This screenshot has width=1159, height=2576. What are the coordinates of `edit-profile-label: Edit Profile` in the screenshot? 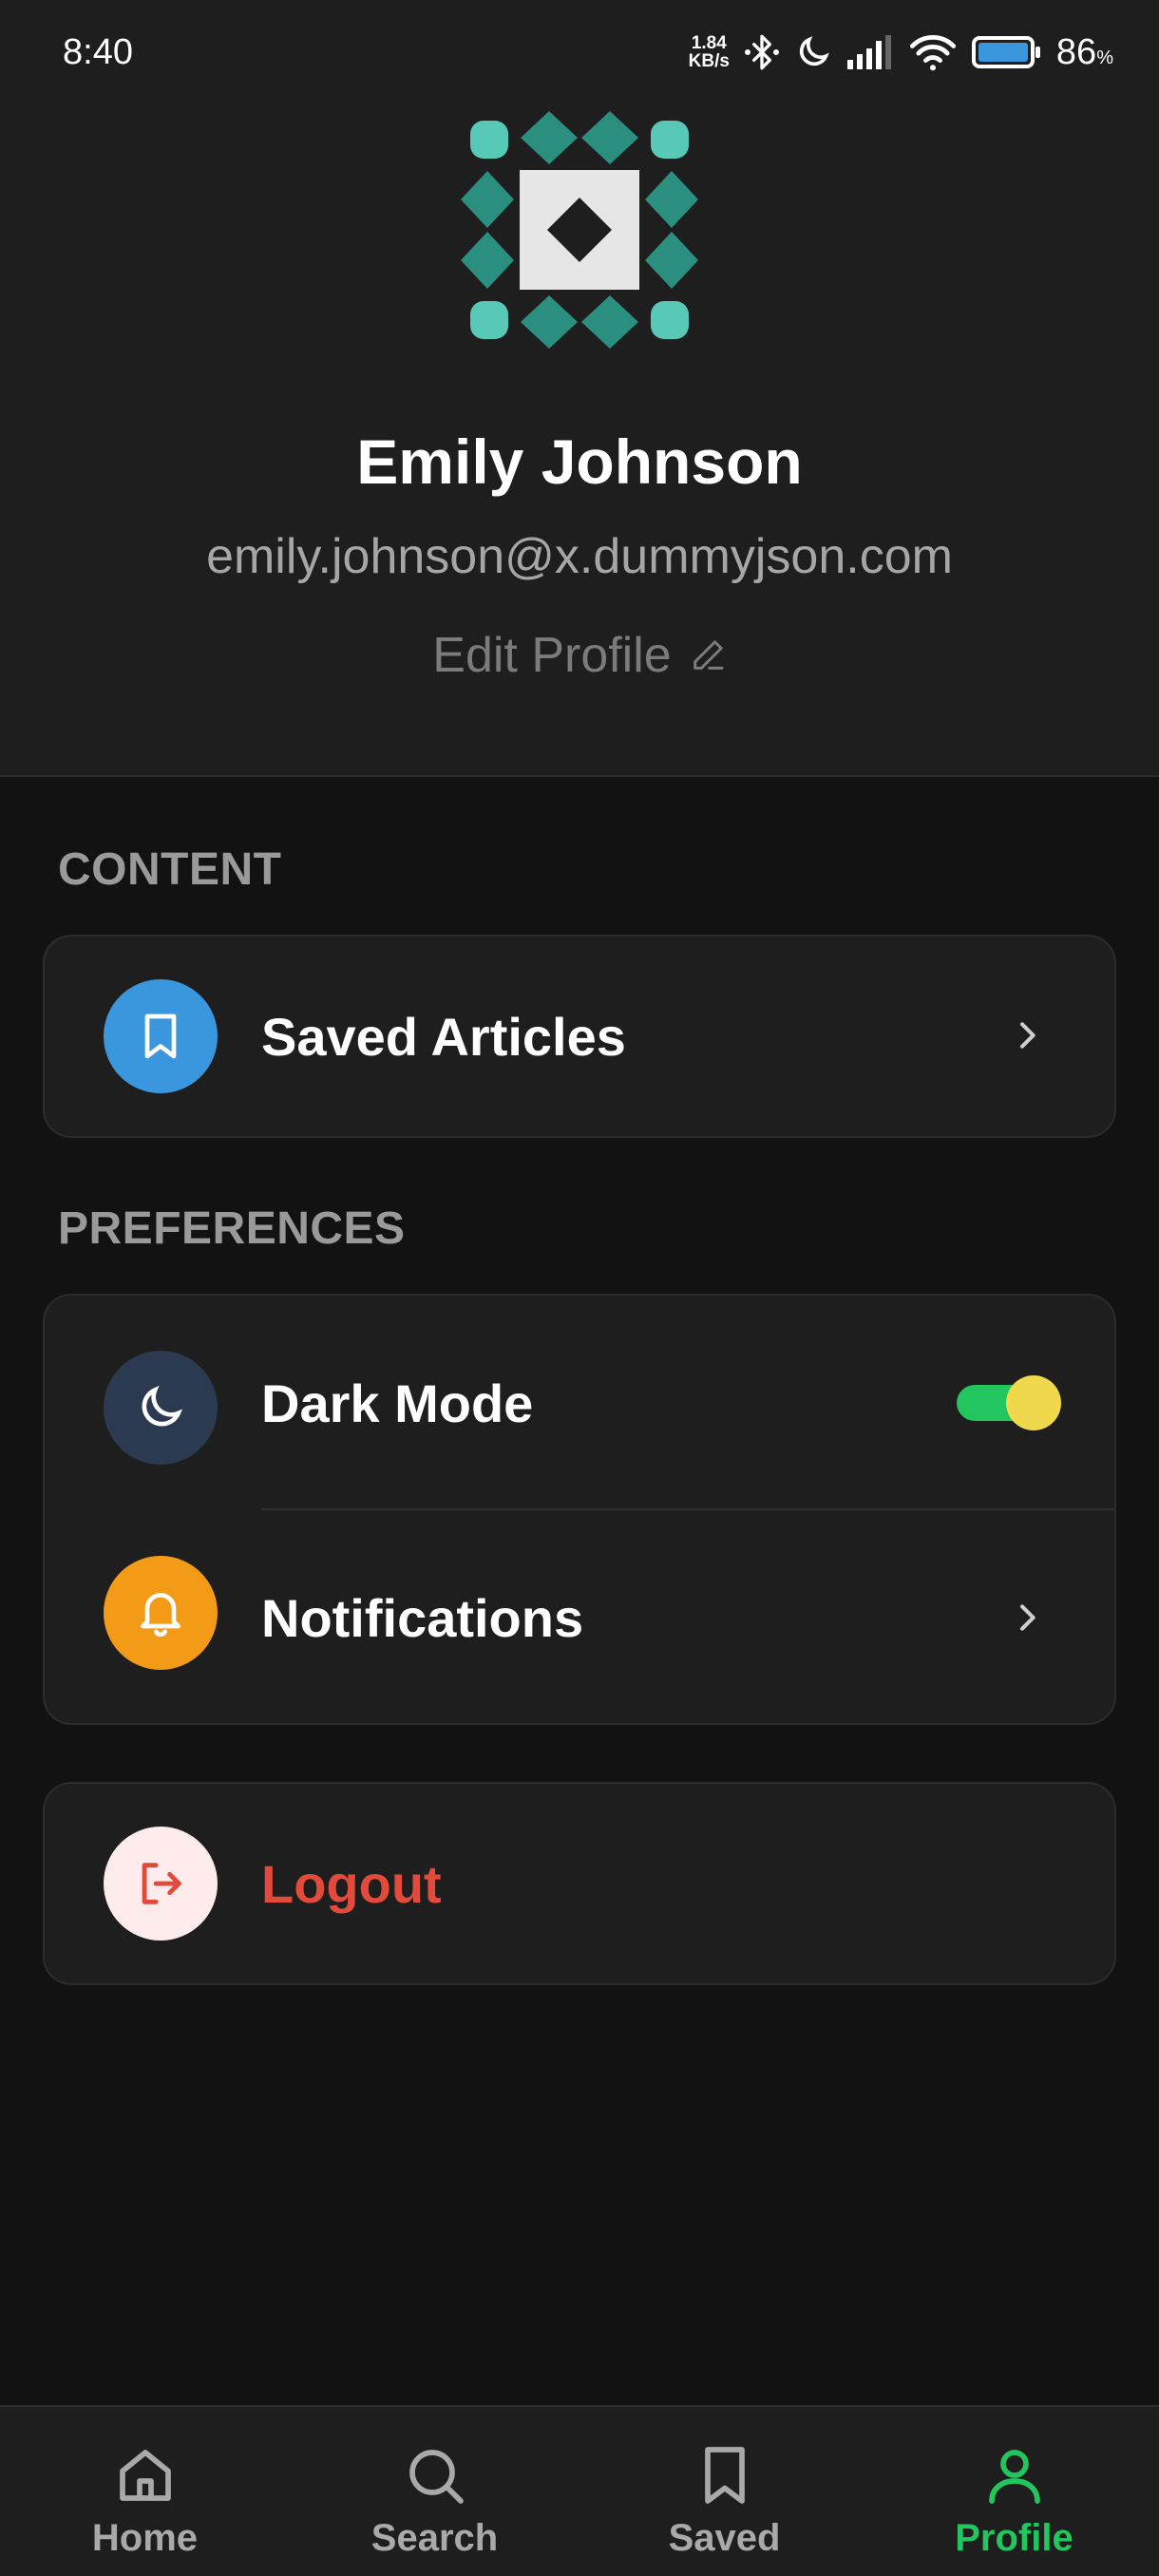 It's located at (552, 655).